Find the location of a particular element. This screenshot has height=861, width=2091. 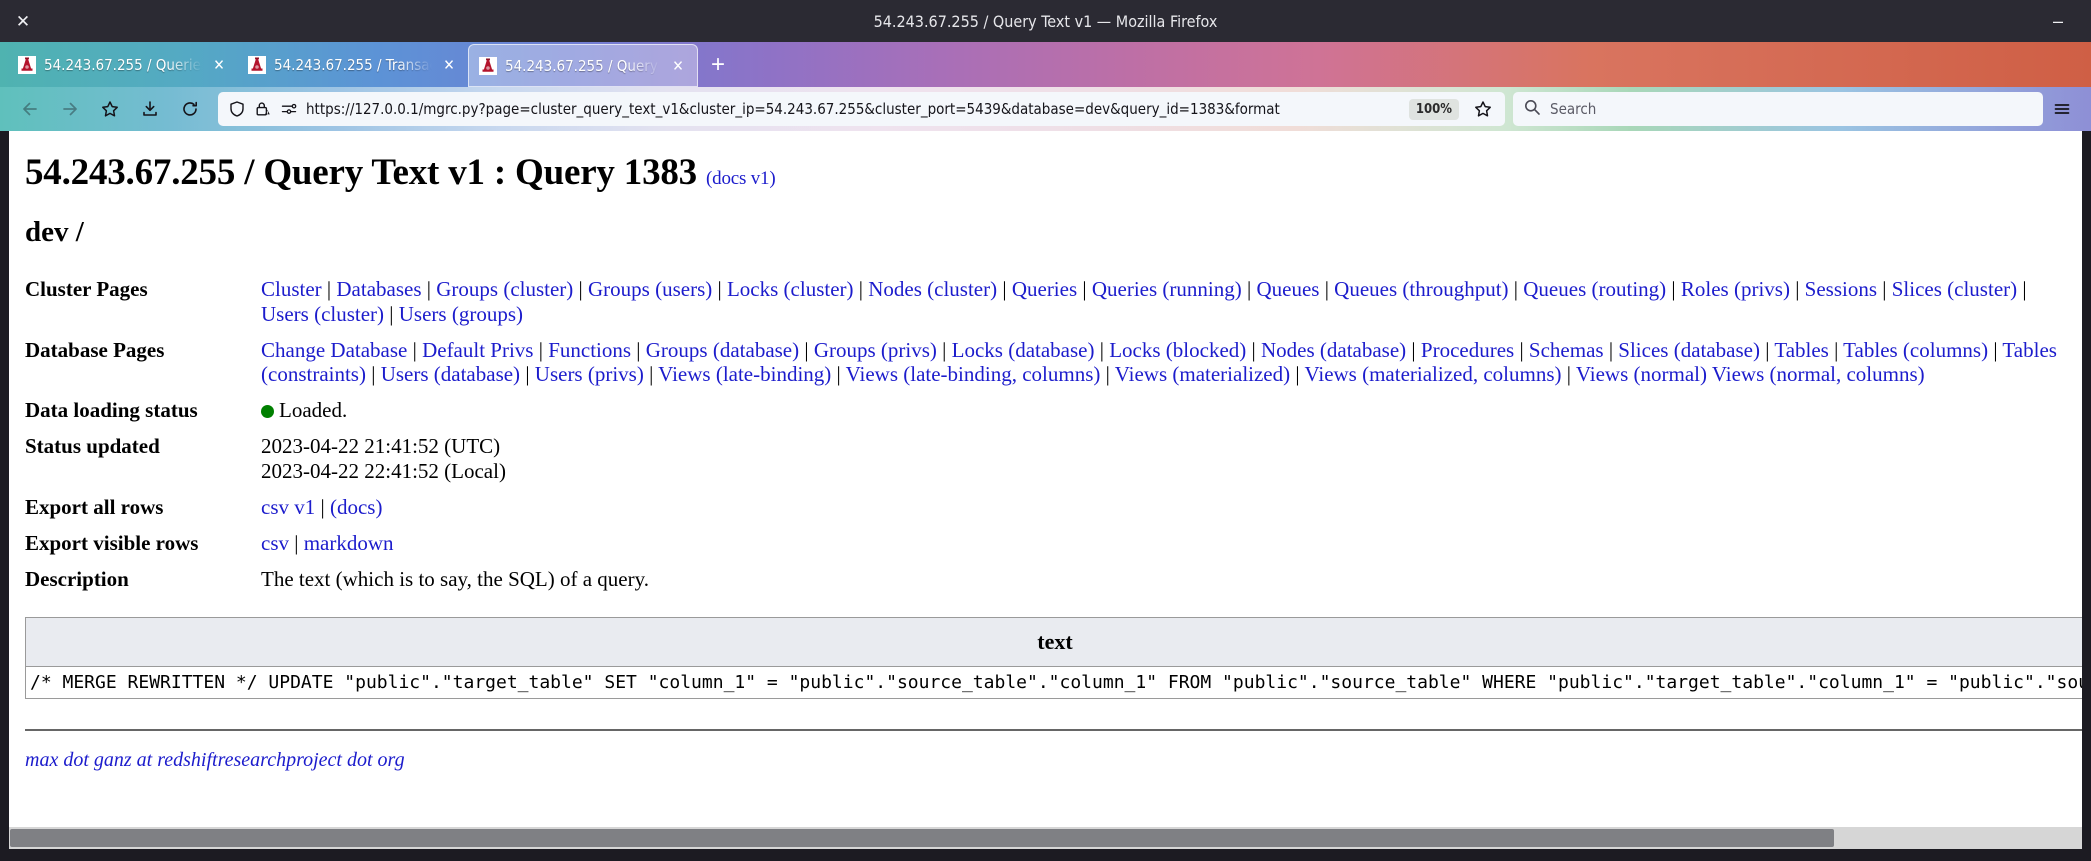

forward-arrow-icon is located at coordinates (70, 109).